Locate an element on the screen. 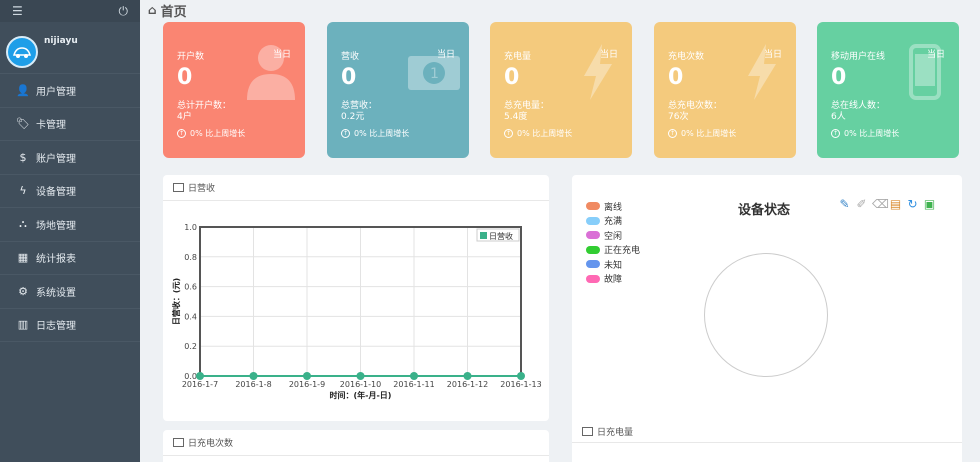 Image resolution: width=980 pixels, height=462 pixels. hamburger-icon: ☰ is located at coordinates (17, 11).